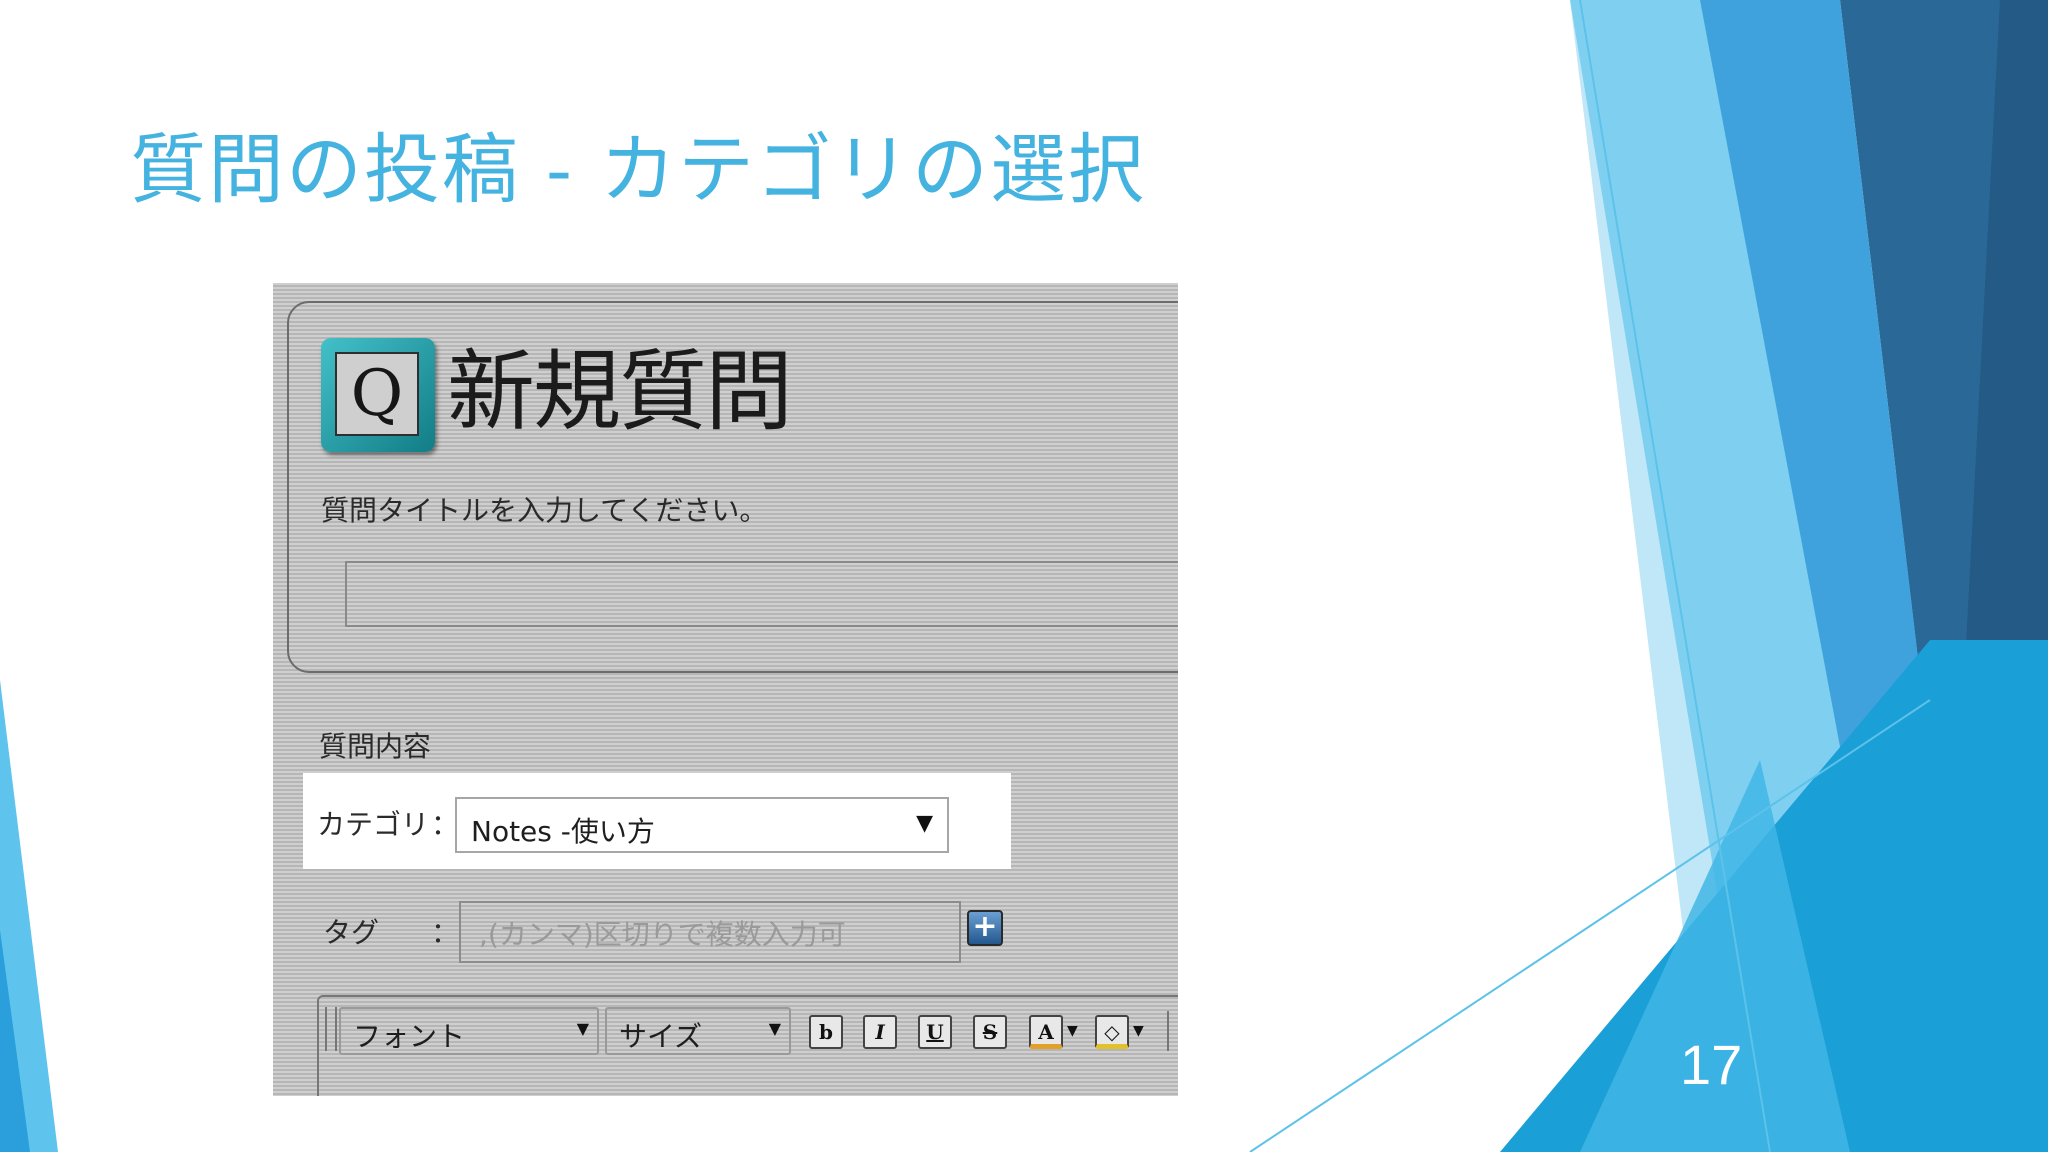  What do you see at coordinates (774, 1028) in the screenshot?
I see `size-caret-icon: ▼` at bounding box center [774, 1028].